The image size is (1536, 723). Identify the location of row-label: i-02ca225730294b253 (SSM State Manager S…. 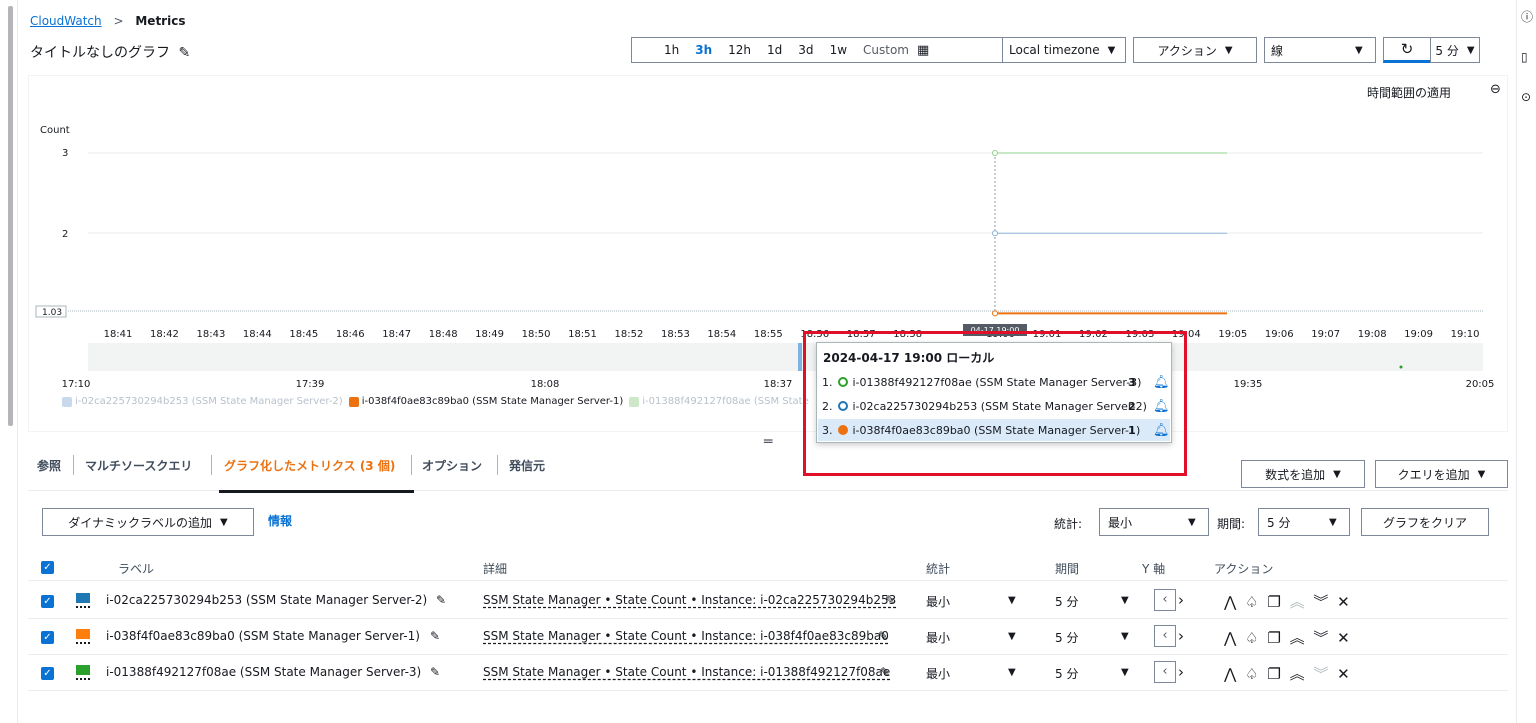
(266, 600).